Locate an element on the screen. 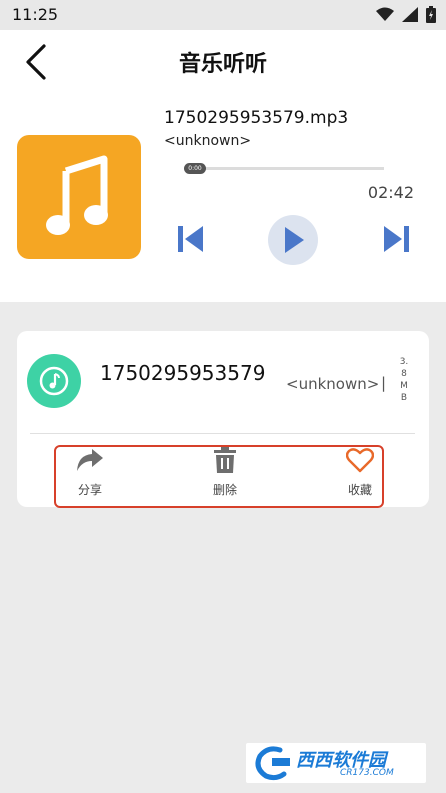 The width and height of the screenshot is (446, 793). track-icon is located at coordinates (54, 381).